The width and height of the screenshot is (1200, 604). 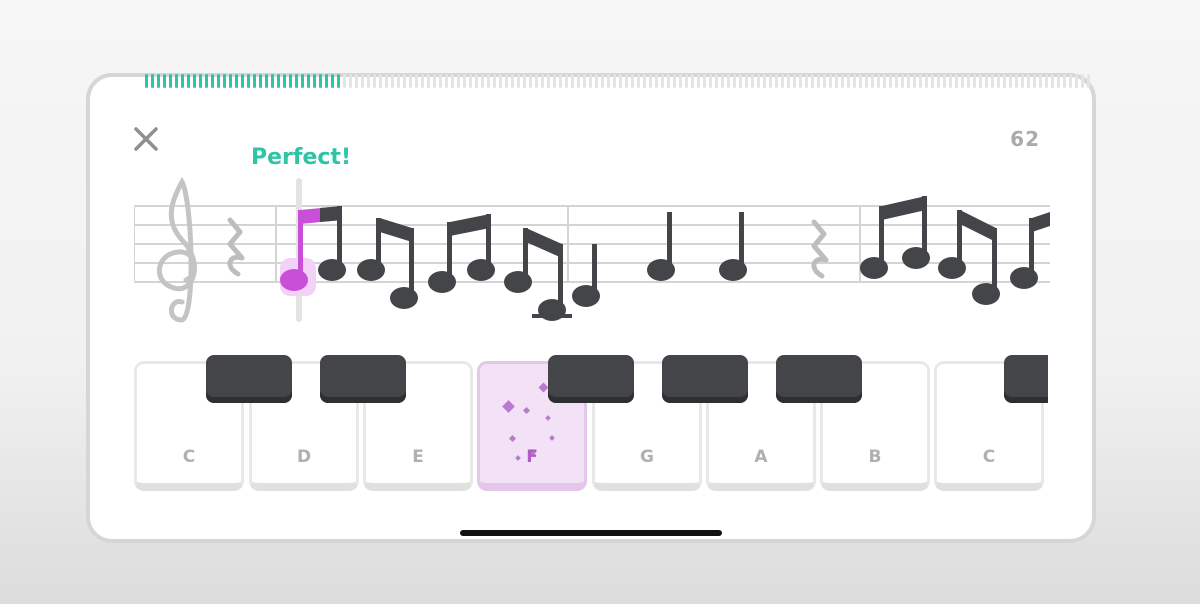 What do you see at coordinates (705, 379) in the screenshot?
I see `piano-black-key-g-sharp` at bounding box center [705, 379].